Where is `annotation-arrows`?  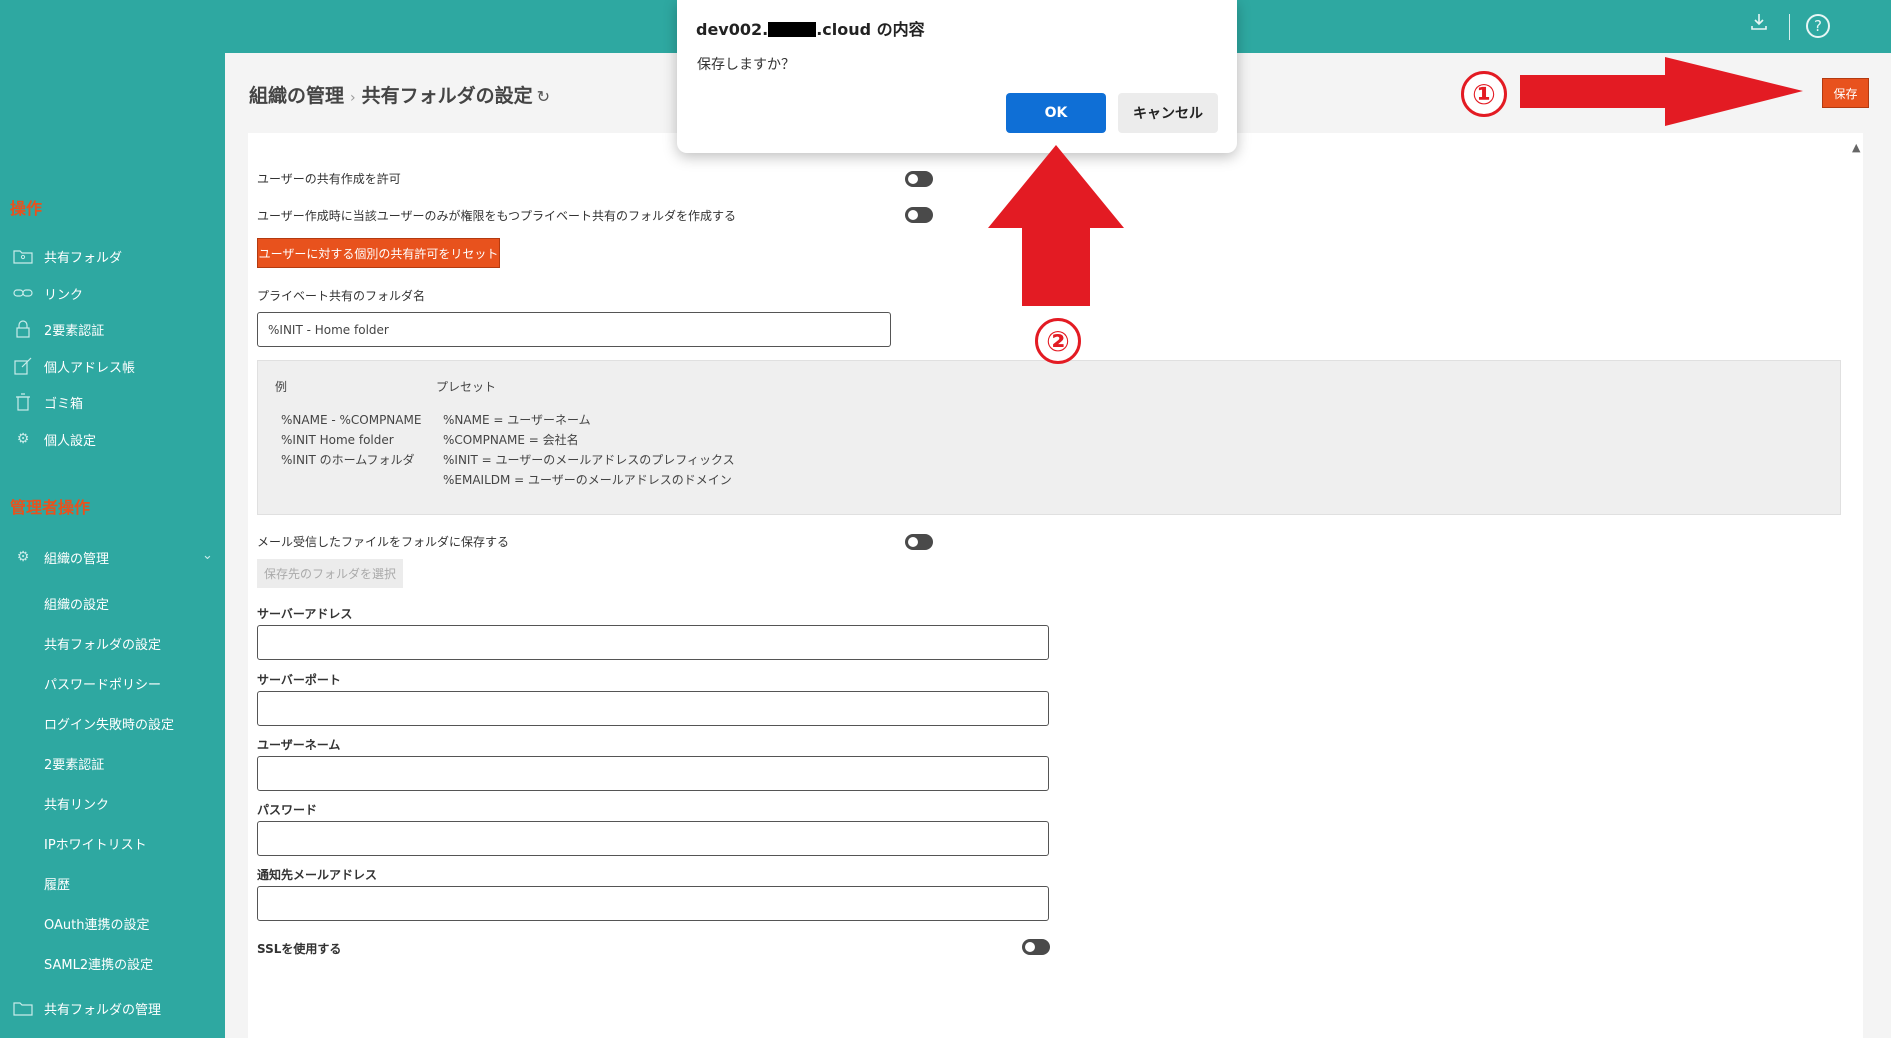
annotation-arrows is located at coordinates (1395, 181).